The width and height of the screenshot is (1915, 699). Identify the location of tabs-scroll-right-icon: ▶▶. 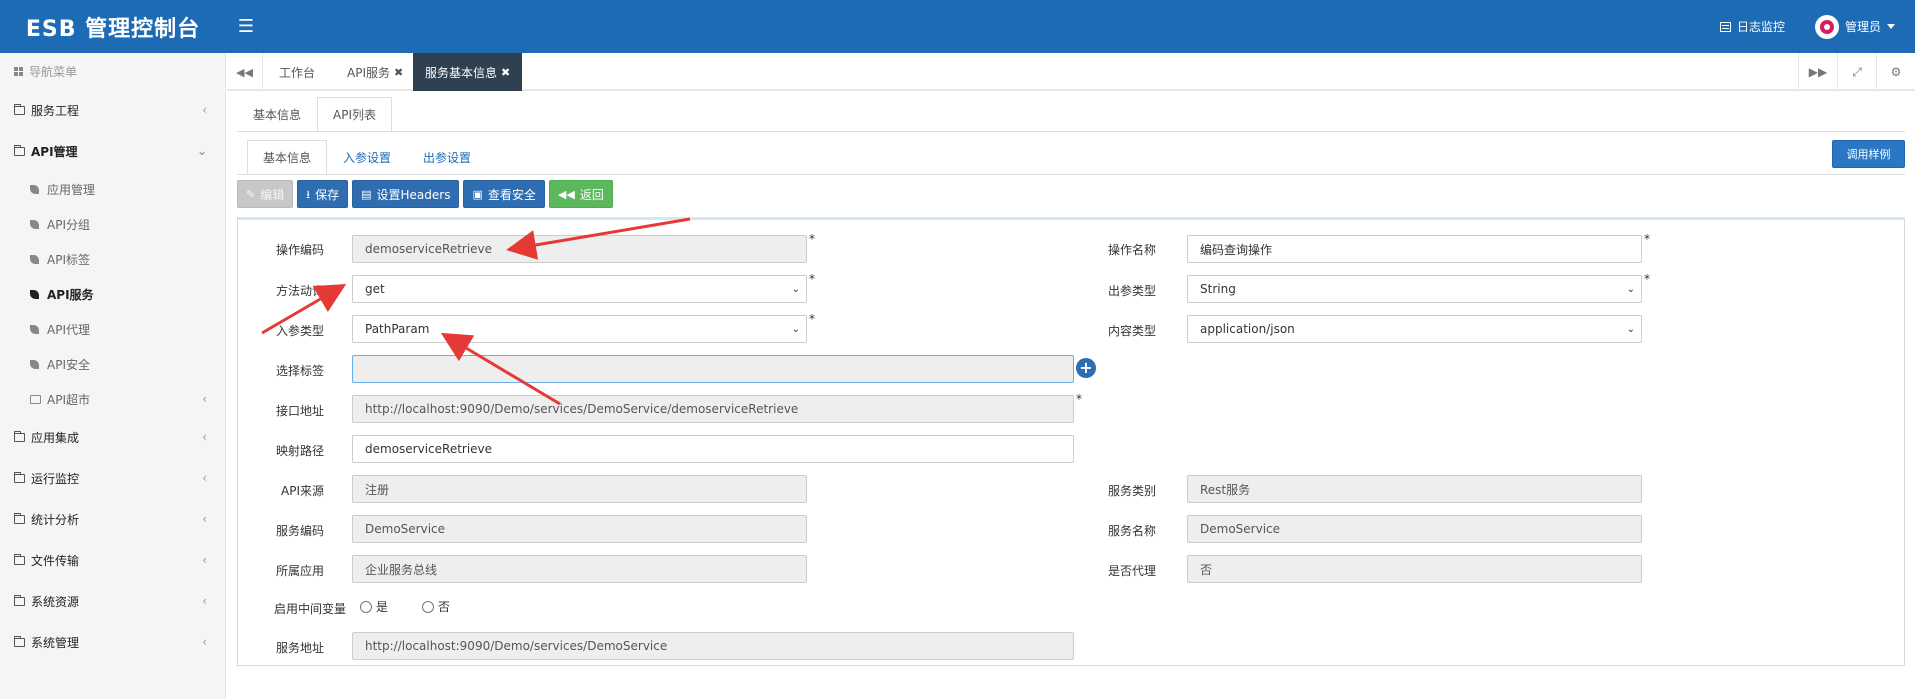
(1817, 72).